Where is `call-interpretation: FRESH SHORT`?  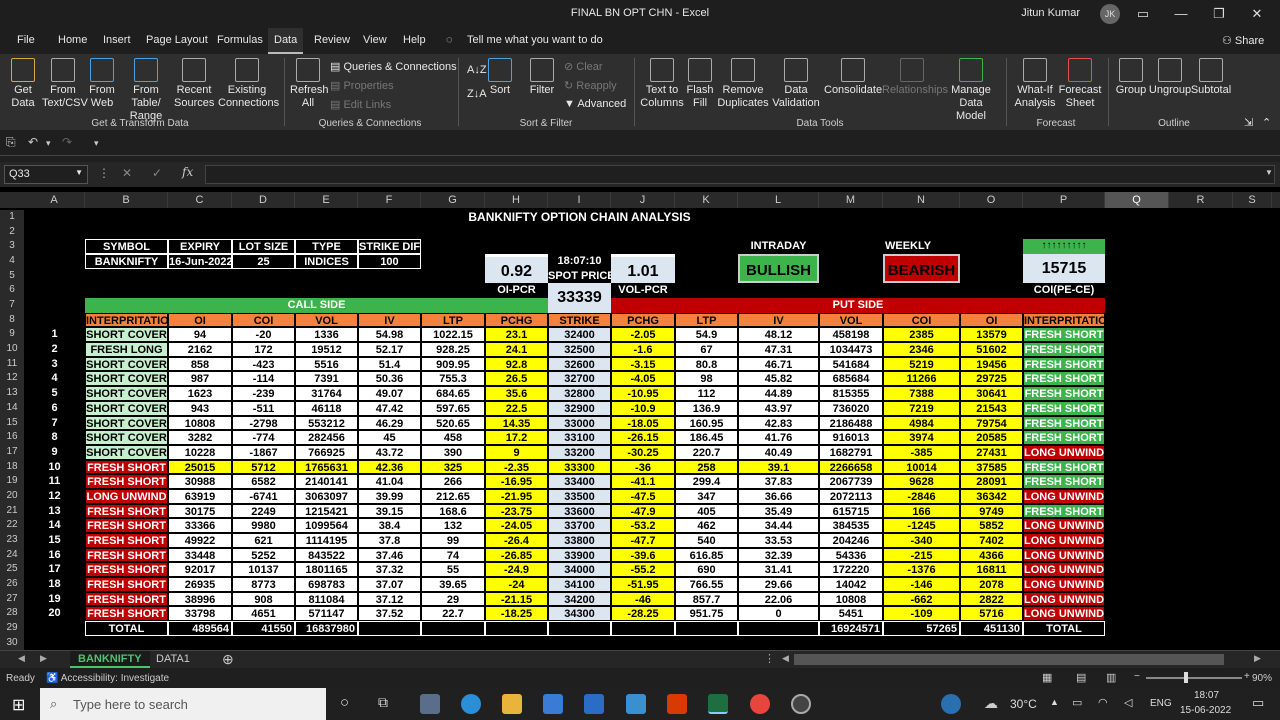
call-interpretation: FRESH SHORT is located at coordinates (126, 511).